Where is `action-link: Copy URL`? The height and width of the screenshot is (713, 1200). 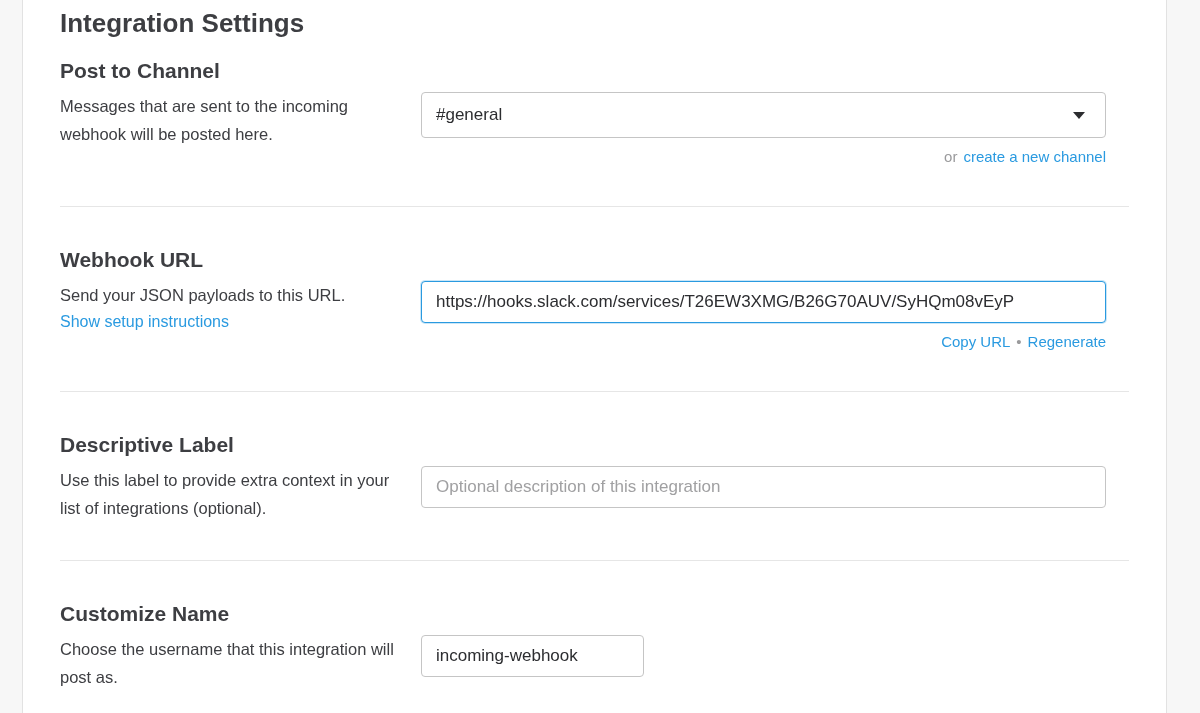
action-link: Copy URL is located at coordinates (976, 342).